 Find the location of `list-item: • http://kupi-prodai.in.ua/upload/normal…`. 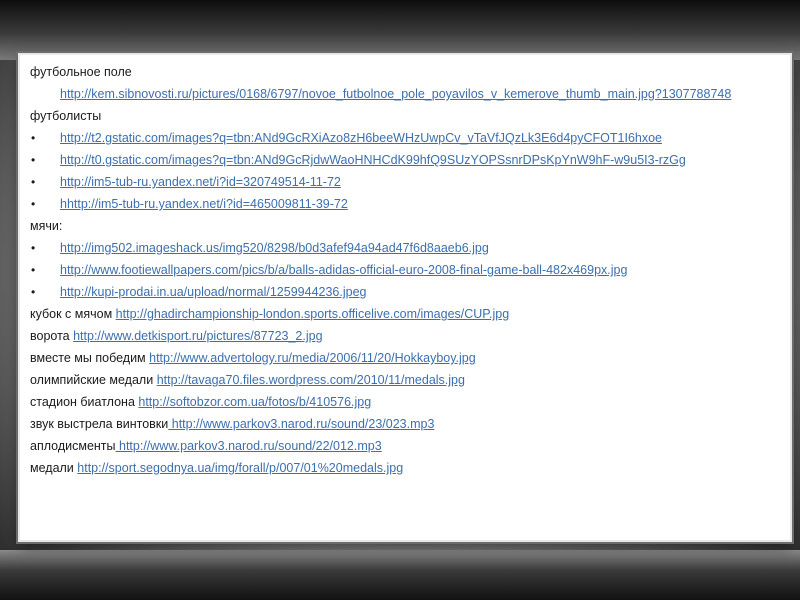

list-item: • http://kupi-prodai.in.ua/upload/normal… is located at coordinates (406, 292).